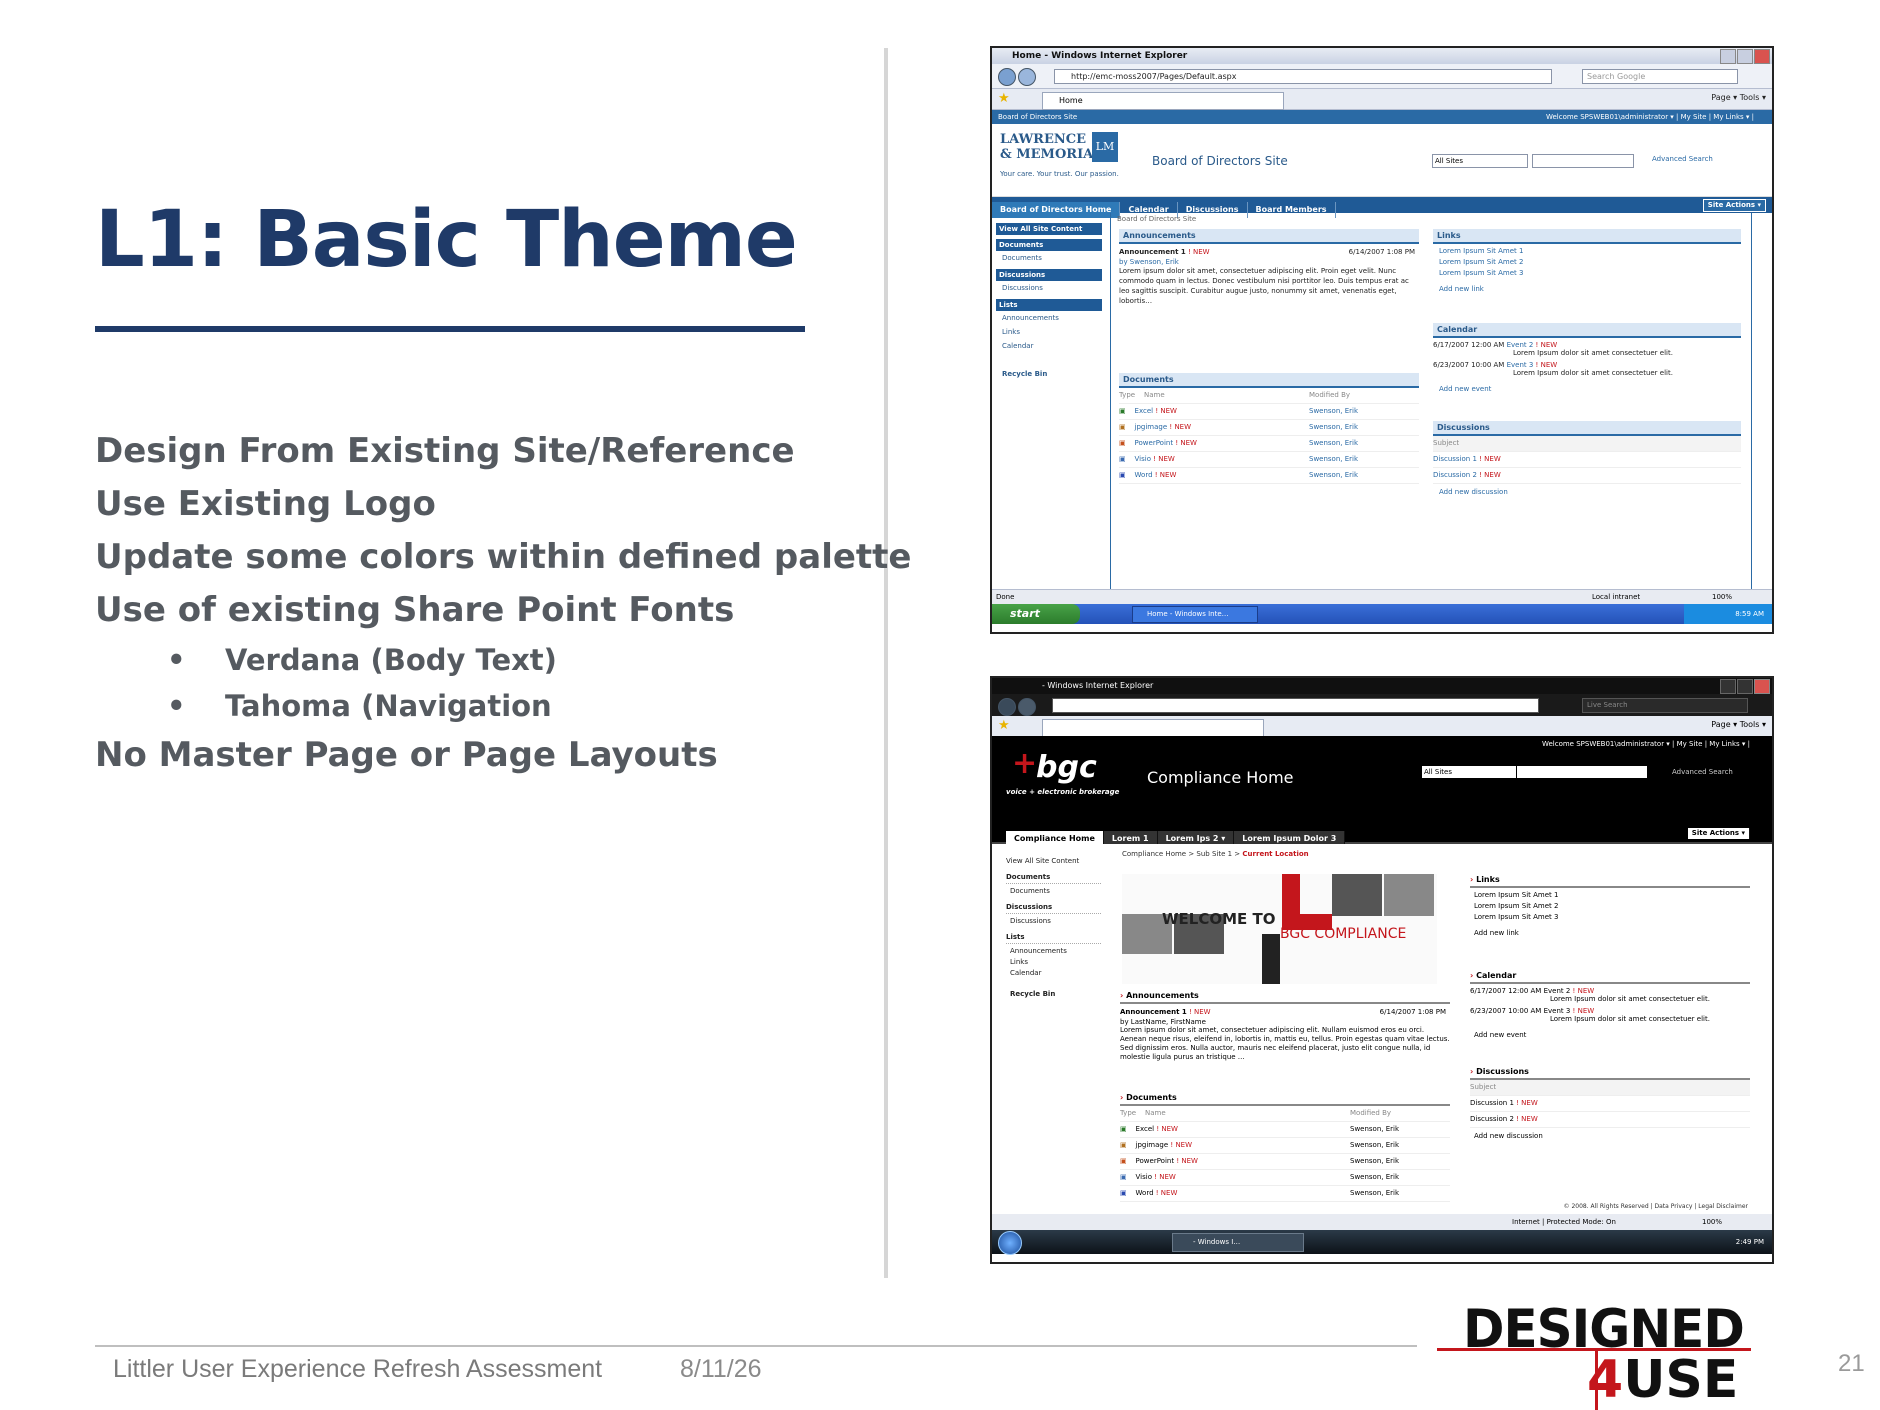 This screenshot has height=1410, width=1880. What do you see at coordinates (1738, 97) in the screenshot?
I see `command-bar: Page ▾ Tools ▾` at bounding box center [1738, 97].